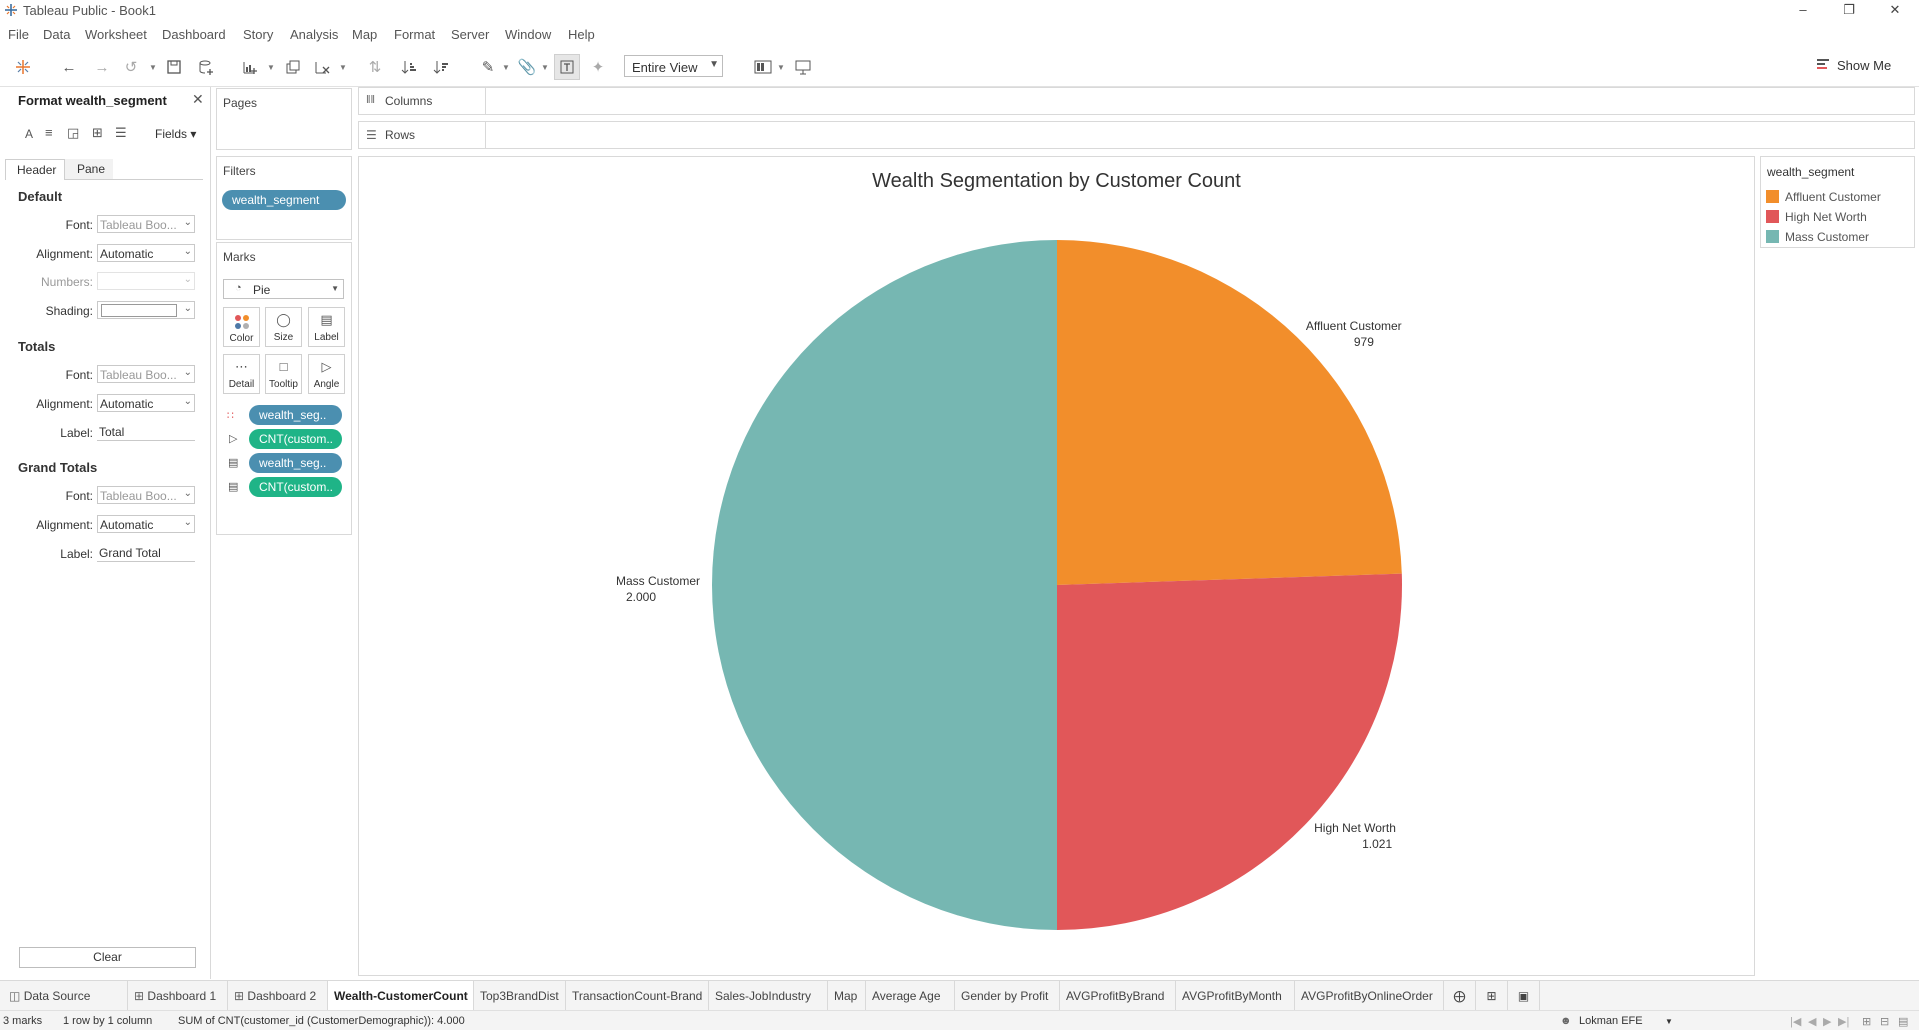 Image resolution: width=1919 pixels, height=1030 pixels. Describe the element at coordinates (1864, 65) in the screenshot. I see `show-me-button: Show Me` at that location.